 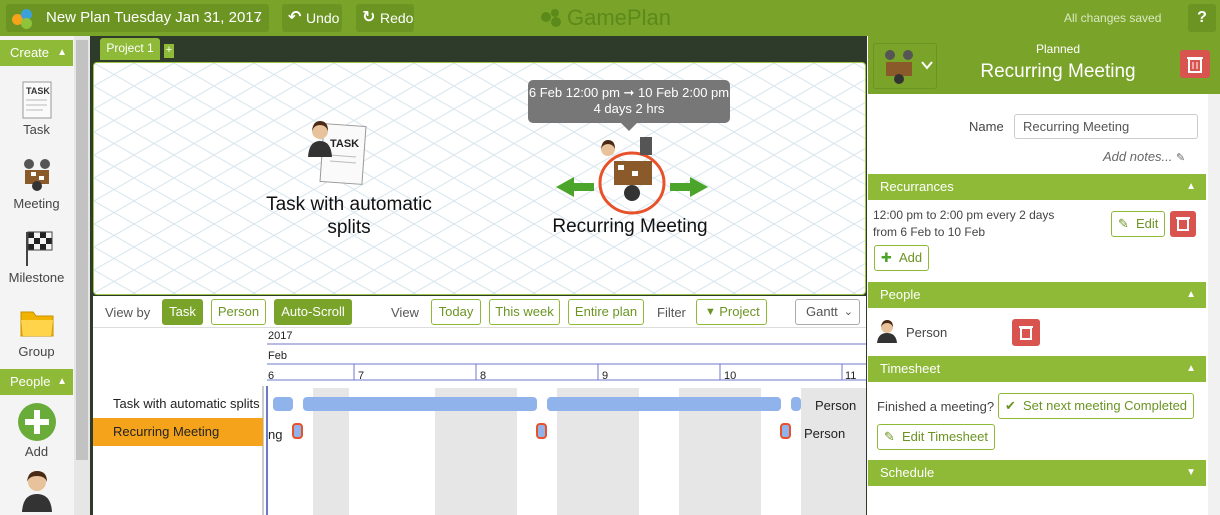 I want to click on add-notes-link: Add notes... ✎, so click(x=1144, y=156).